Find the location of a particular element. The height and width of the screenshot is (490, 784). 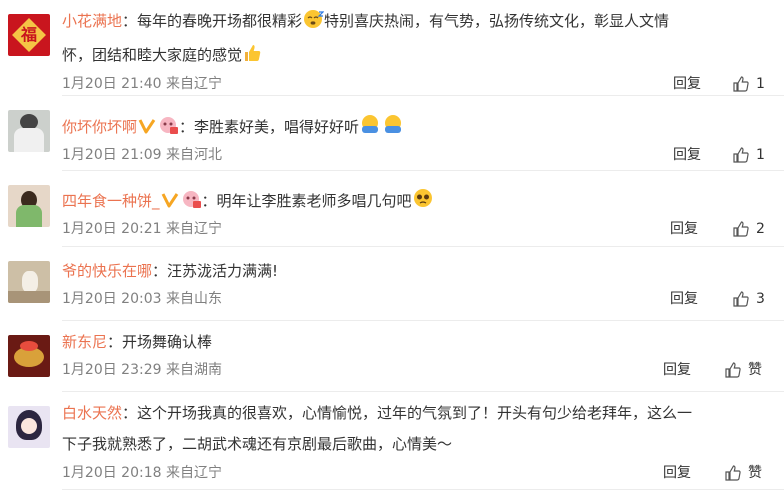

comment-body: 爷的快乐在哪：汪苏泷活力满满! is located at coordinates (416, 271).